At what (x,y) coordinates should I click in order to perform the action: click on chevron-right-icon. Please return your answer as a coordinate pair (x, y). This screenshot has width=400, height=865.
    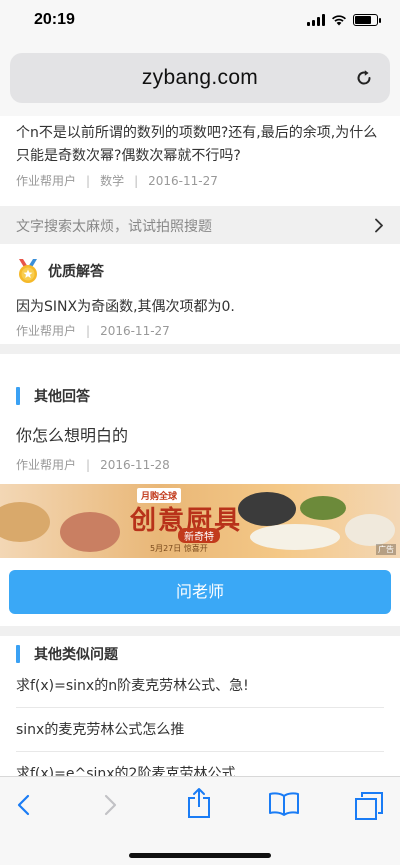
    Looking at the image, I should click on (379, 225).